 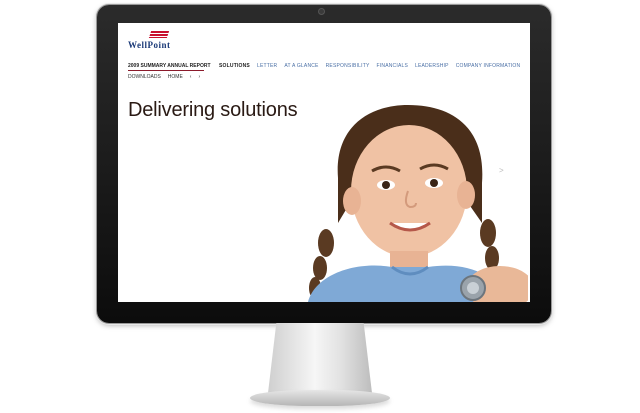 What do you see at coordinates (159, 34) in the screenshot?
I see `wellpoint-logo-icon` at bounding box center [159, 34].